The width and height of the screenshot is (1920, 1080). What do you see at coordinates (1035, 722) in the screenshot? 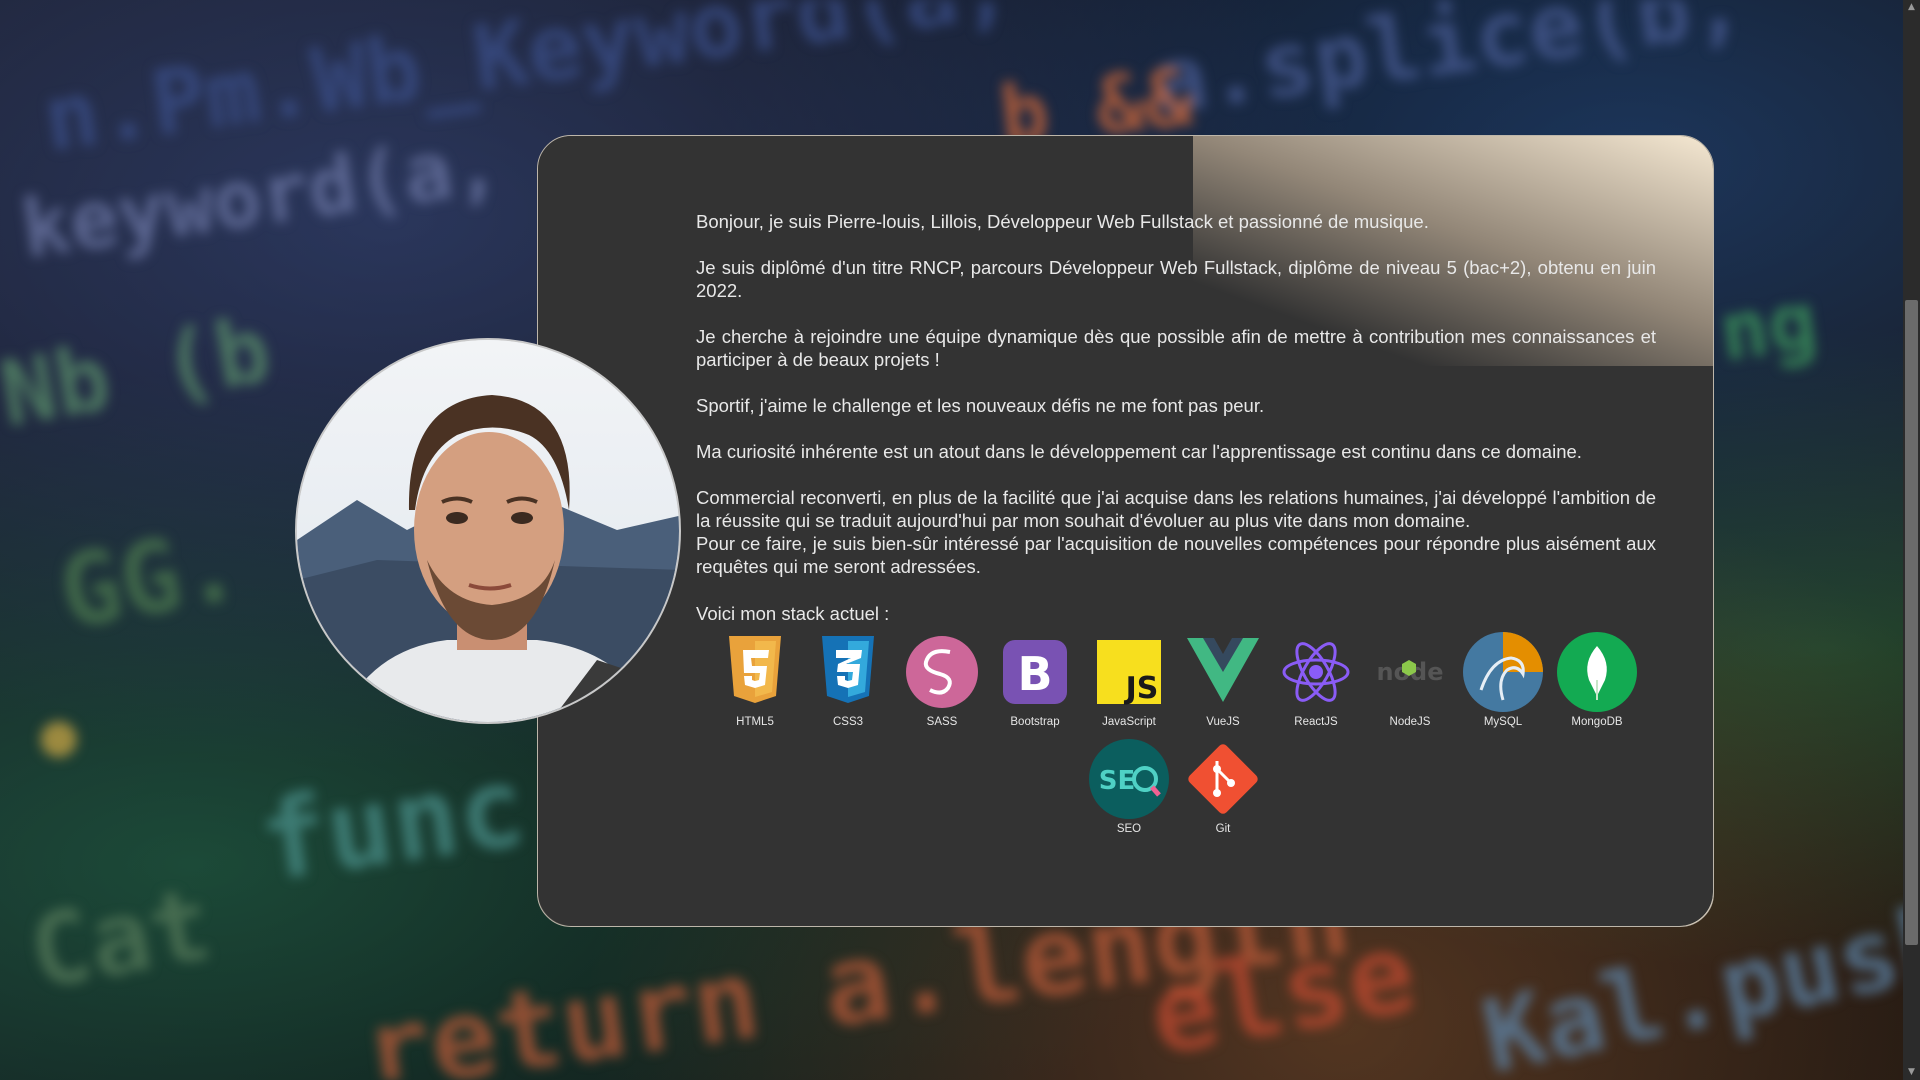
I see `tech-label: Bootstrap` at bounding box center [1035, 722].